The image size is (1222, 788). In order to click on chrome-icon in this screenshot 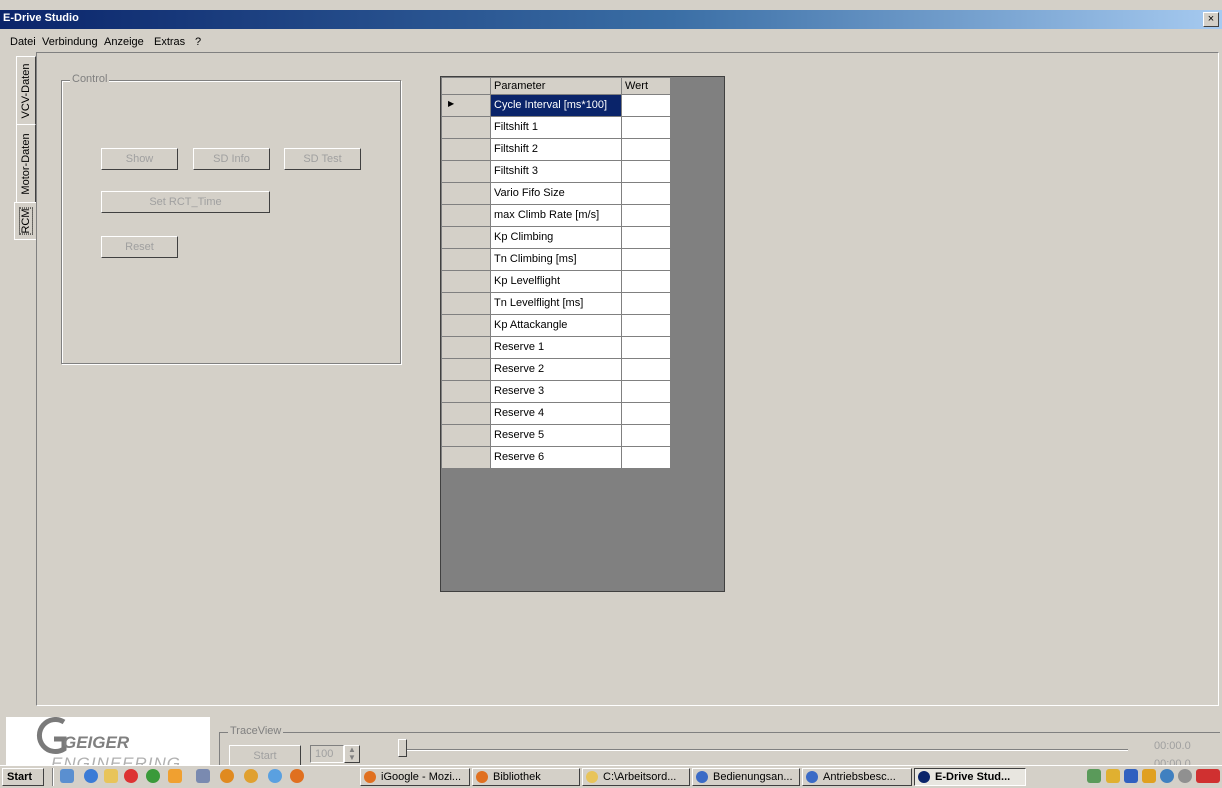, I will do `click(153, 776)`.